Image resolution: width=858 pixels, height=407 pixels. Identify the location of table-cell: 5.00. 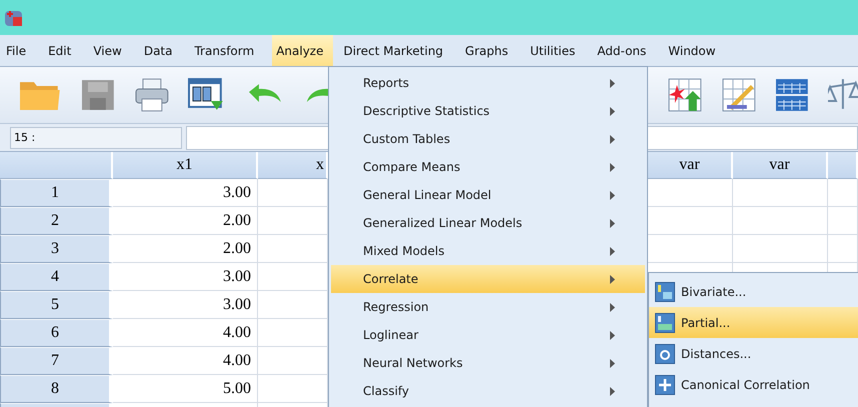
(185, 389).